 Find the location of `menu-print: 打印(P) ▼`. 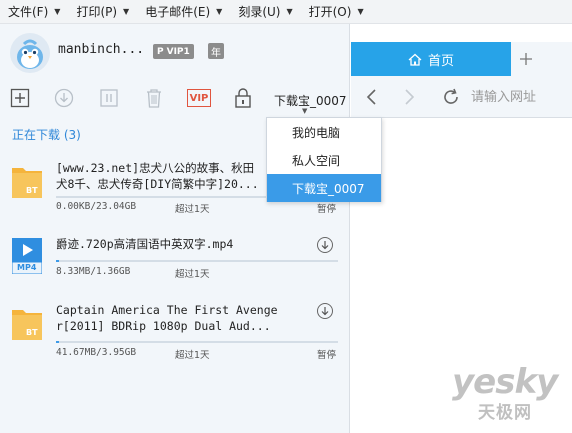

menu-print: 打印(P) ▼ is located at coordinates (102, 12).